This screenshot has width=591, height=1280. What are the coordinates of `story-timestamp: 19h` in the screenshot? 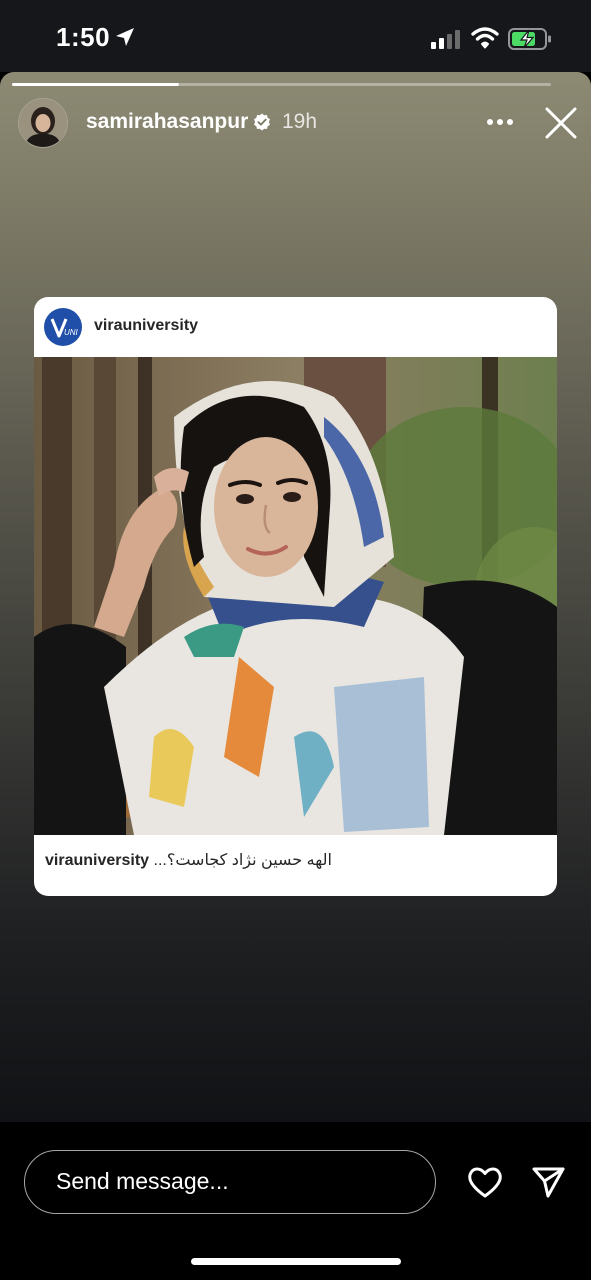 It's located at (300, 121).